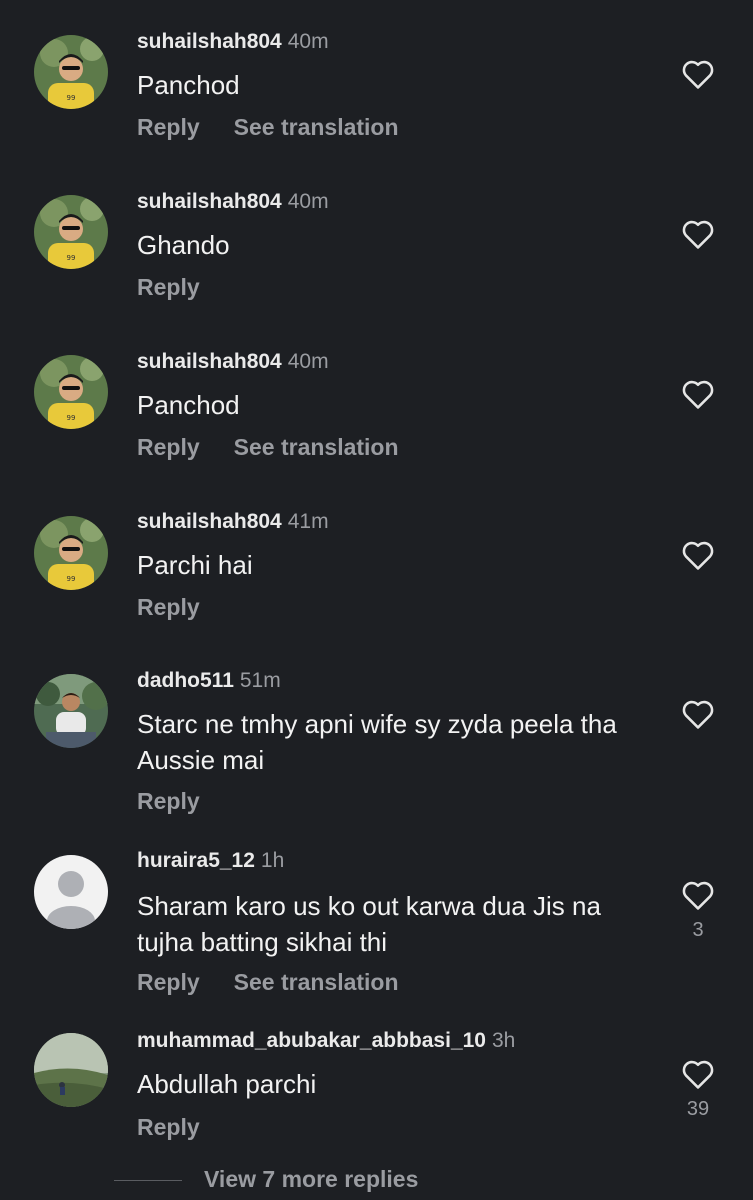 This screenshot has width=753, height=1200. Describe the element at coordinates (227, 1084) in the screenshot. I see `comment-text: Abdullah parchi` at that location.